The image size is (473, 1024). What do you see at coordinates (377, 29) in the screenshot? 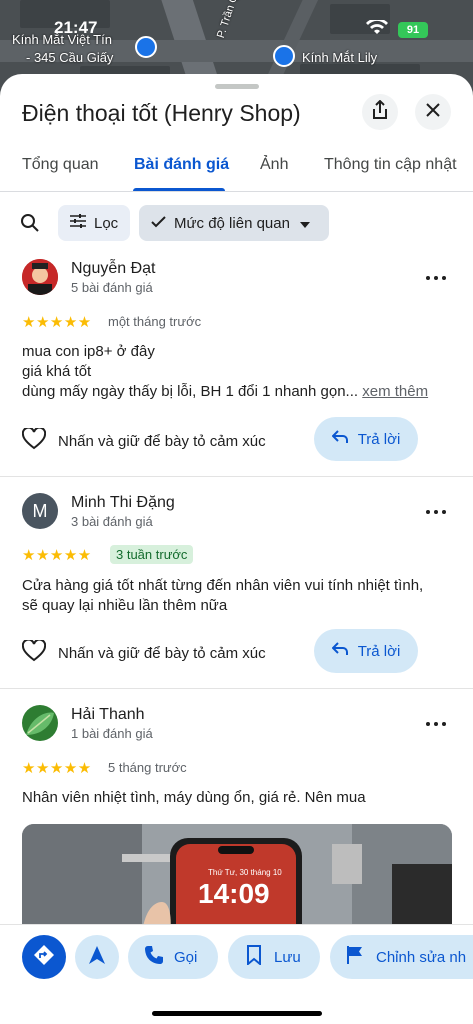
I see `wifi-icon` at bounding box center [377, 29].